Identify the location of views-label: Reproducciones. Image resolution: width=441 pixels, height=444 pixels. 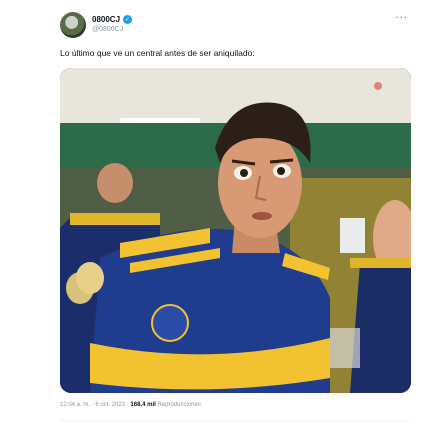
(179, 405).